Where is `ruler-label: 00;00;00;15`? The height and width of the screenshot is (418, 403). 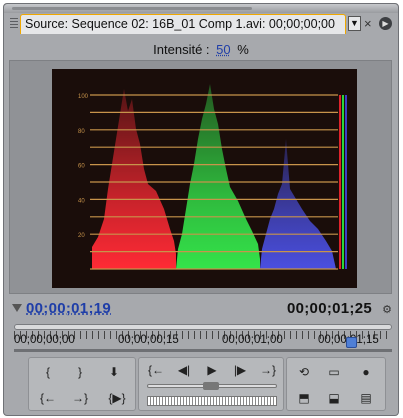
ruler-label: 00;00;00;15 is located at coordinates (148, 340).